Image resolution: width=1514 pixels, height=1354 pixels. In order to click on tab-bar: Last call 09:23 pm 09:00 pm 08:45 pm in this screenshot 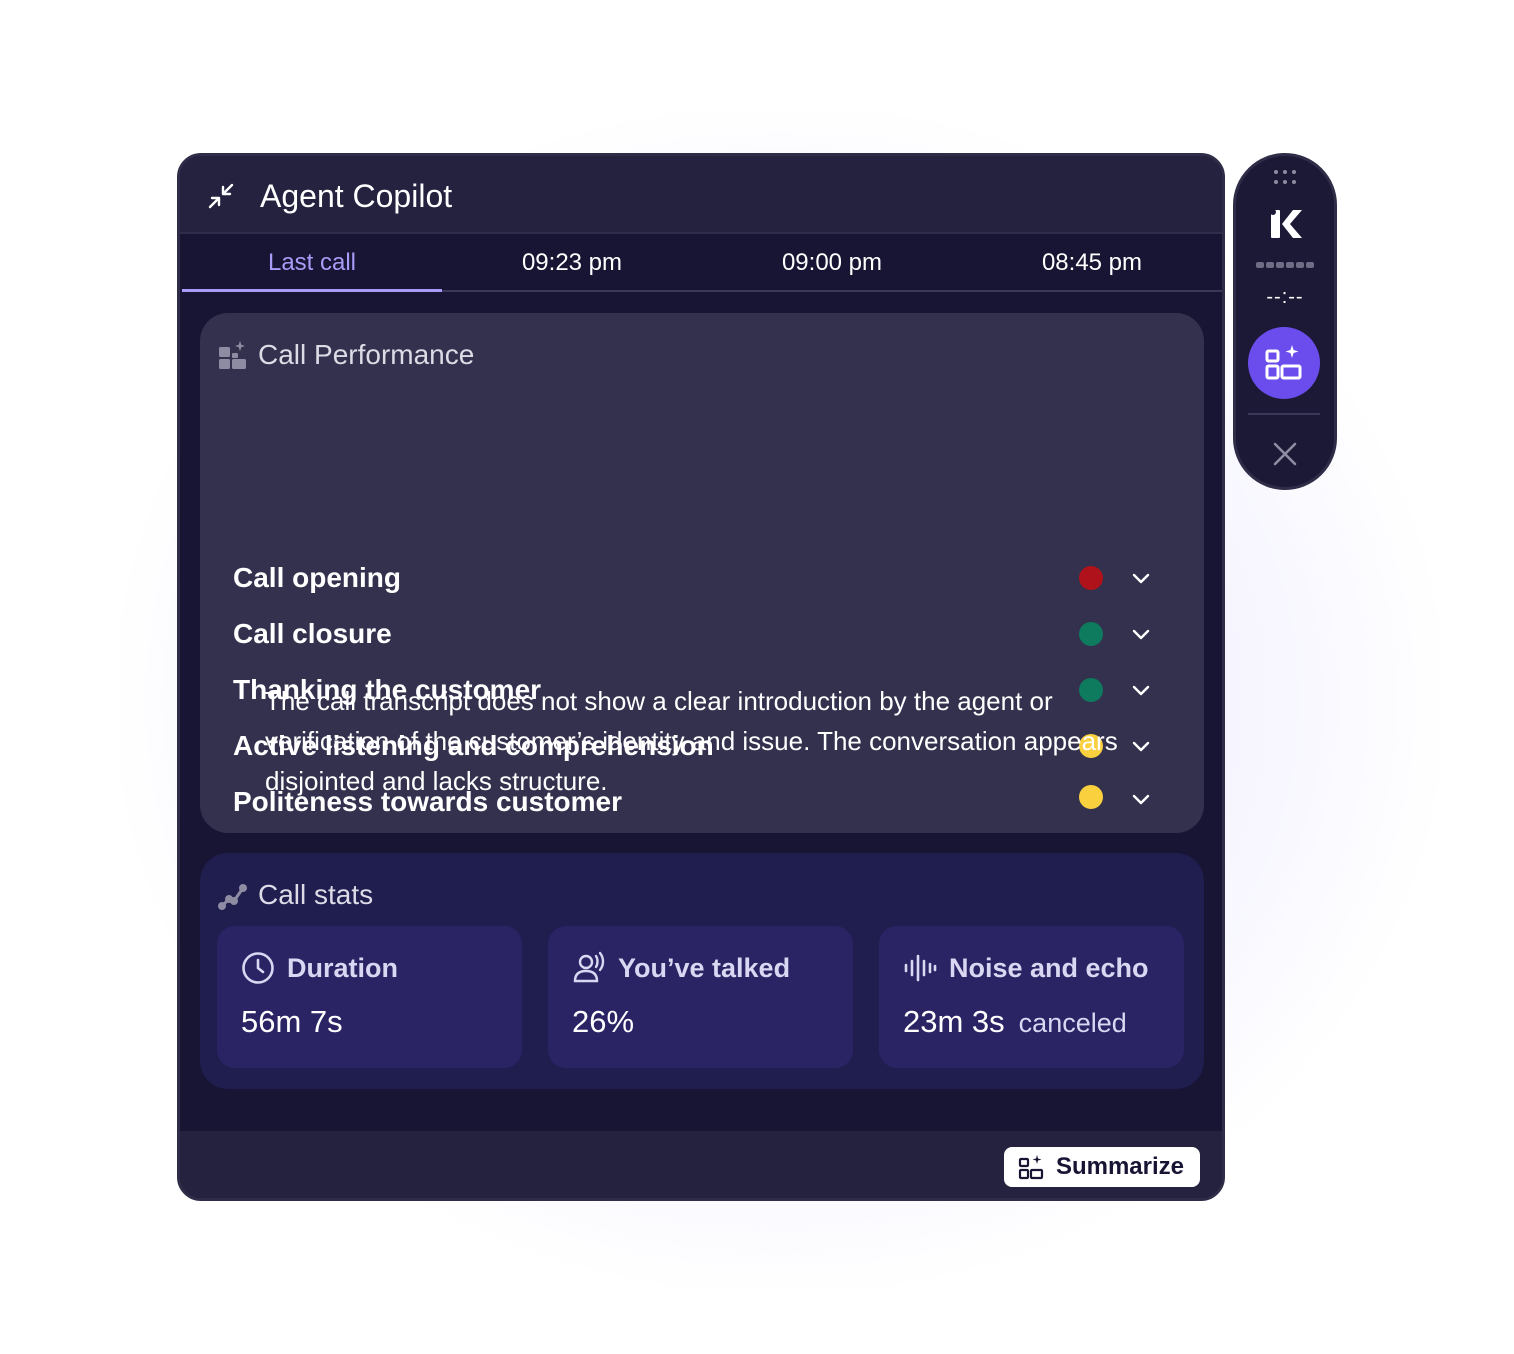, I will do `click(702, 263)`.